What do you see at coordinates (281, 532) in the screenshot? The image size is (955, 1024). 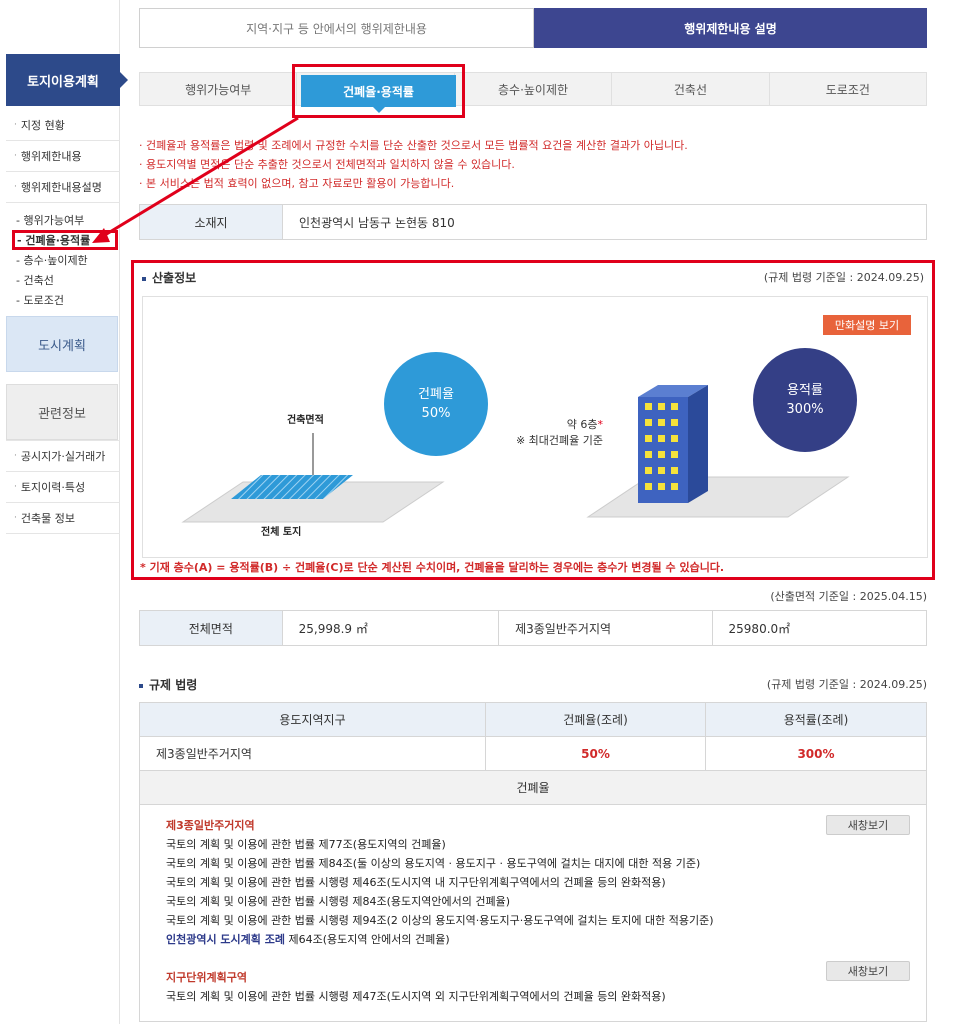 I see `total-land-label: 전체 토지` at bounding box center [281, 532].